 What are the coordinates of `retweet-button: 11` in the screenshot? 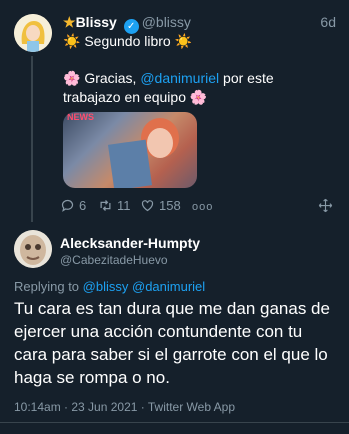 It's located at (114, 205).